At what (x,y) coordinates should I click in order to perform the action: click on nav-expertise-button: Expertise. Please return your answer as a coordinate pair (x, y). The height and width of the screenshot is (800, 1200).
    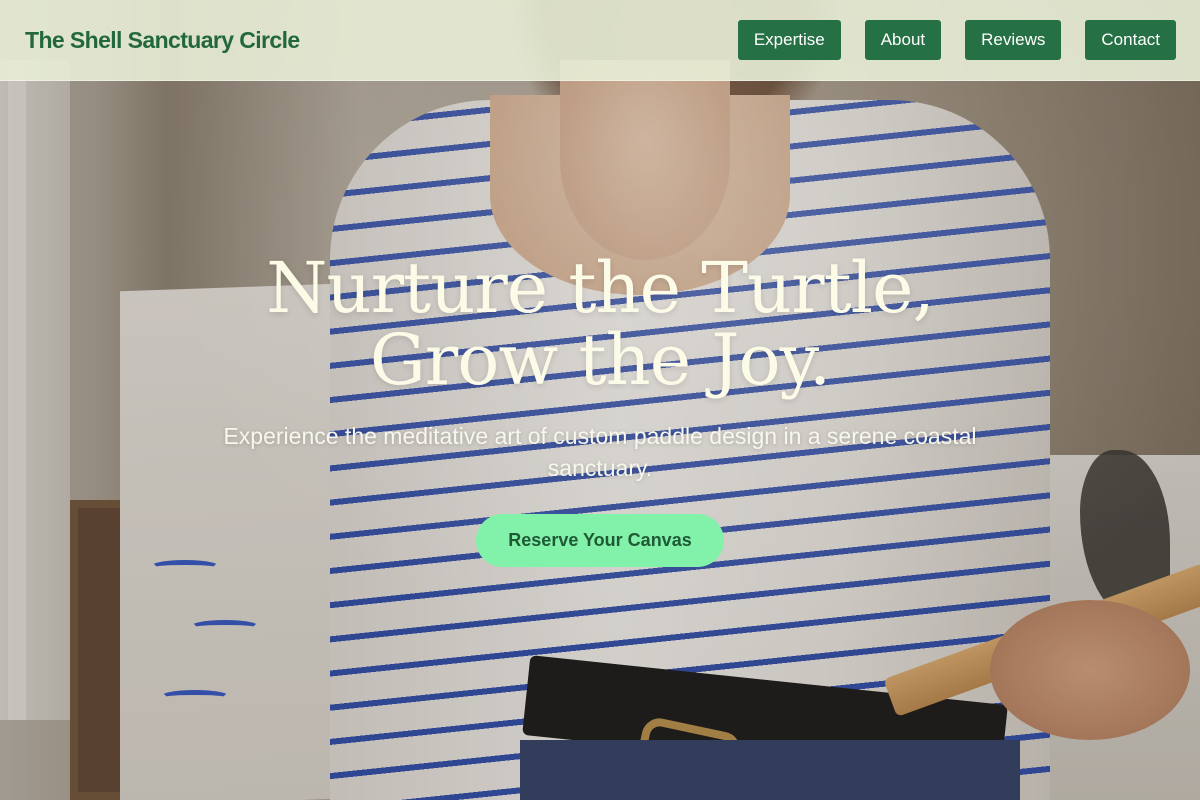
    Looking at the image, I should click on (789, 40).